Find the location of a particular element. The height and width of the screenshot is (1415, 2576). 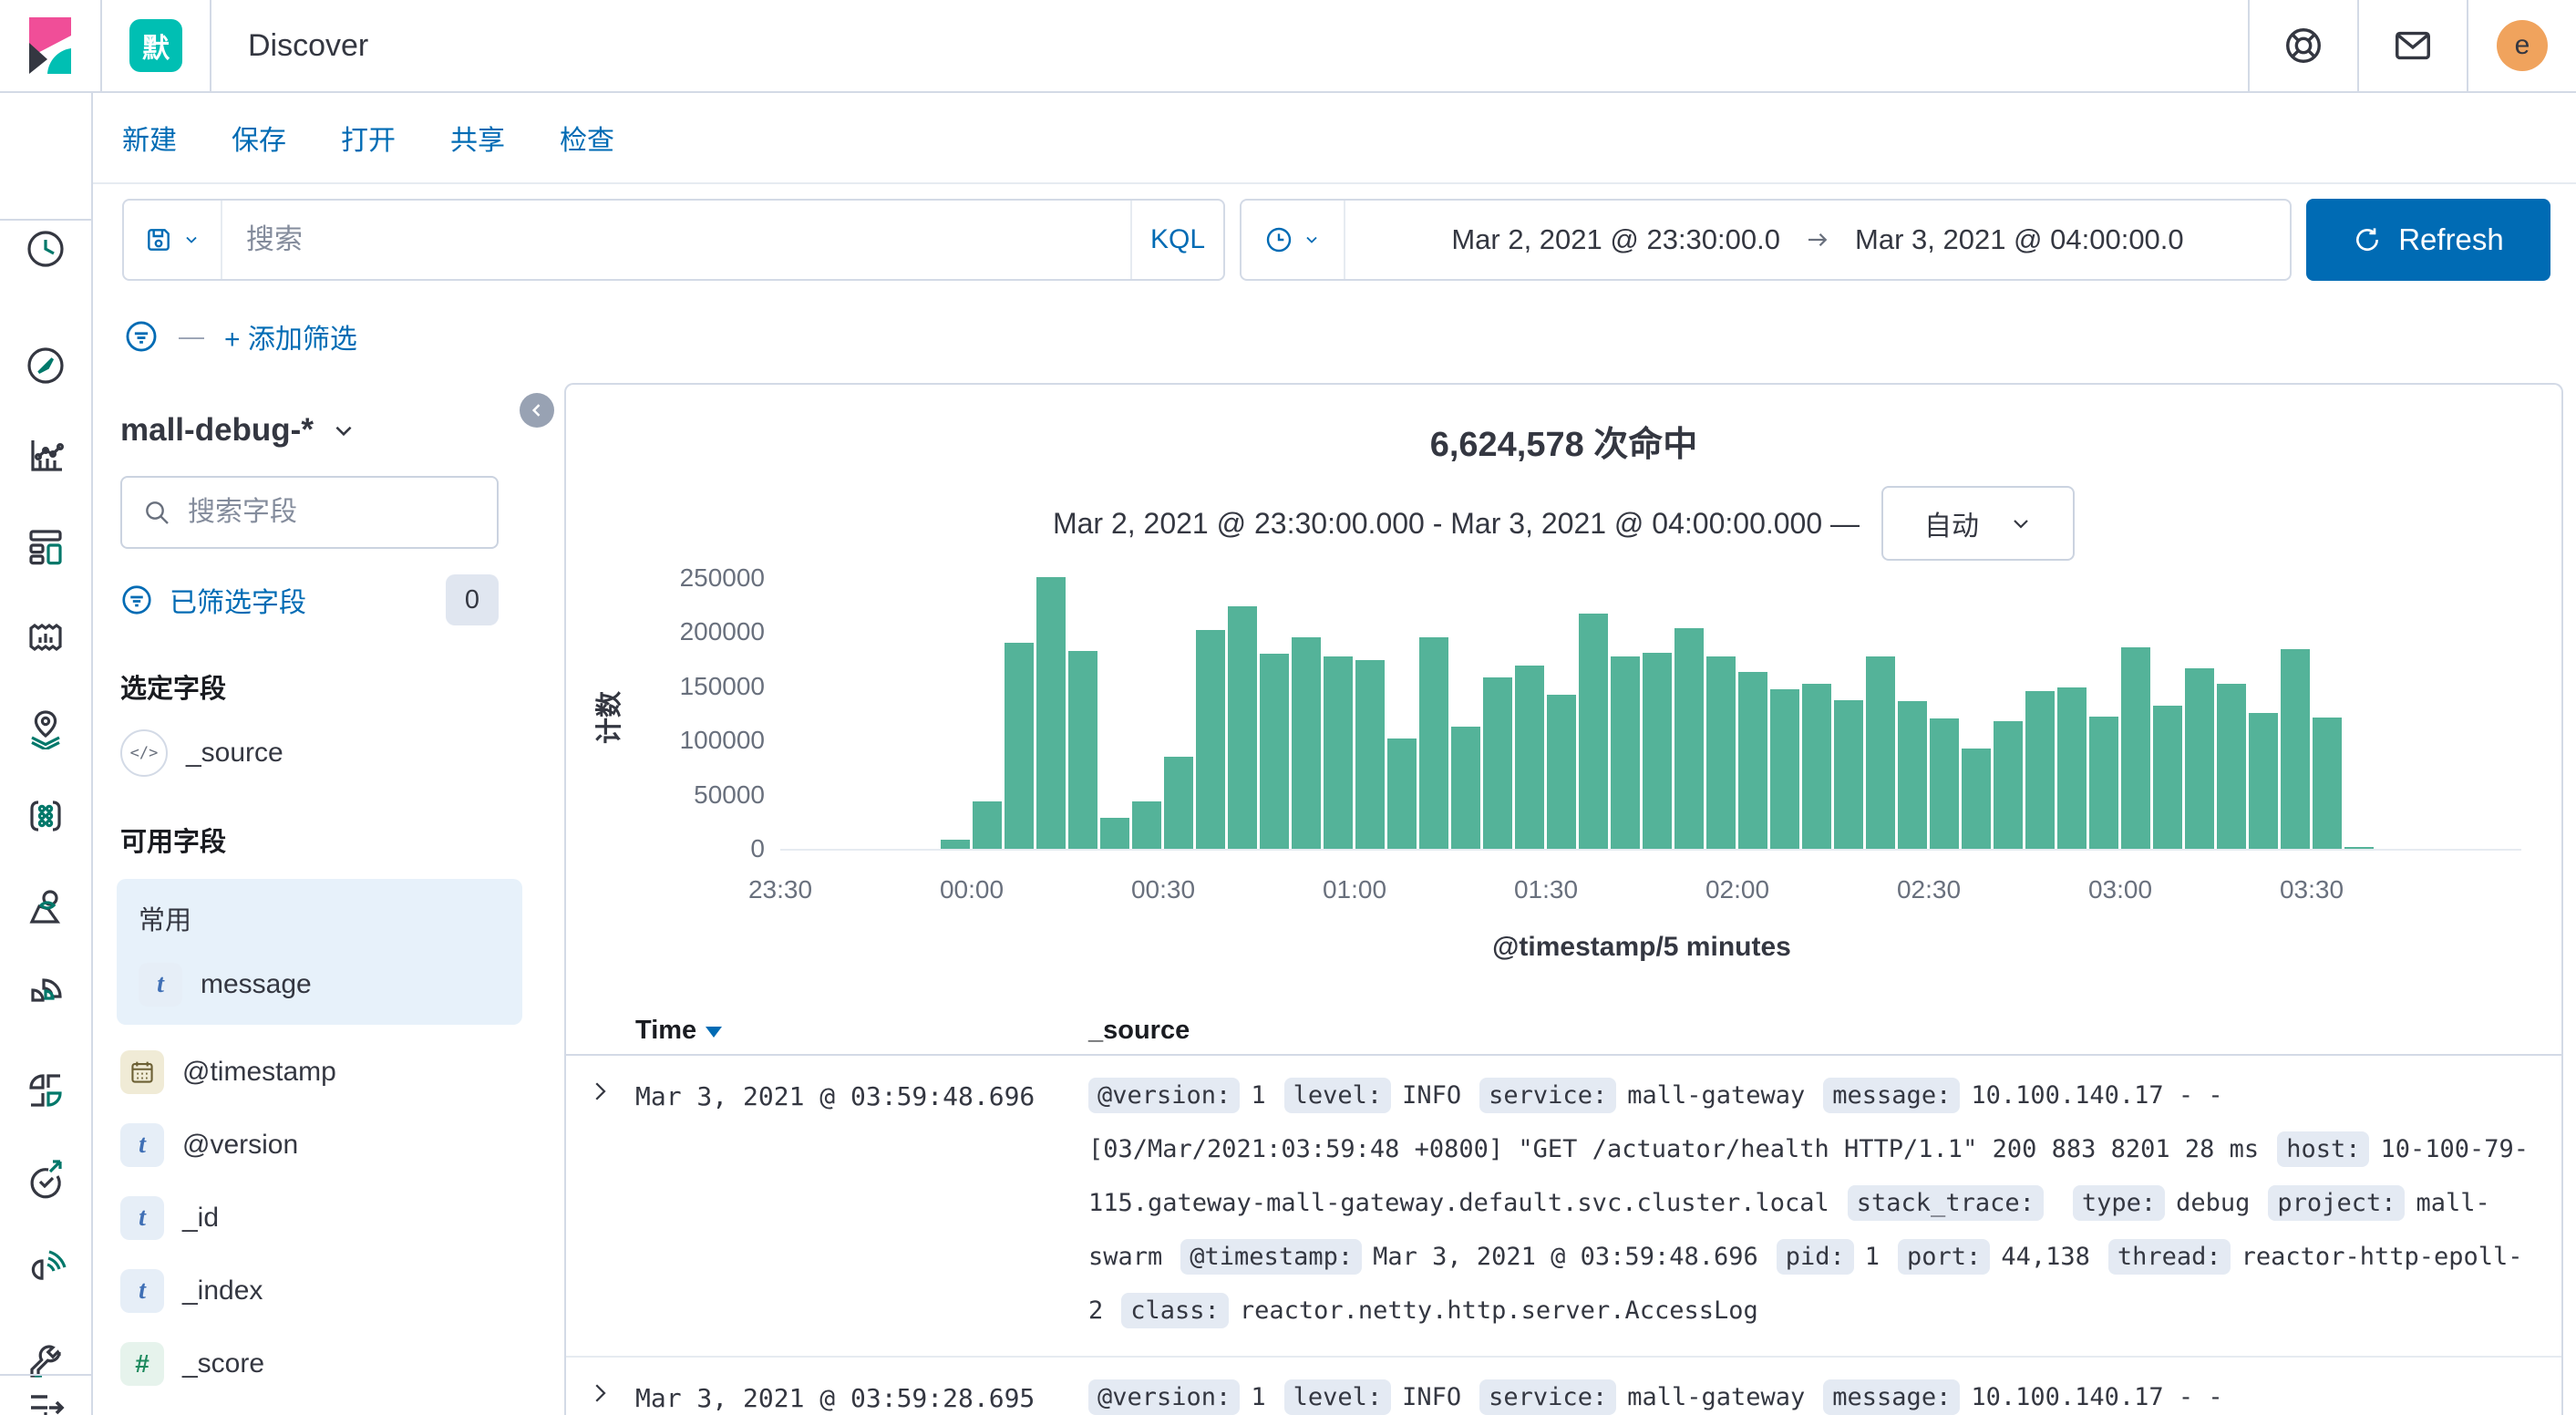

field-item-@version: t @version is located at coordinates (336, 1145).